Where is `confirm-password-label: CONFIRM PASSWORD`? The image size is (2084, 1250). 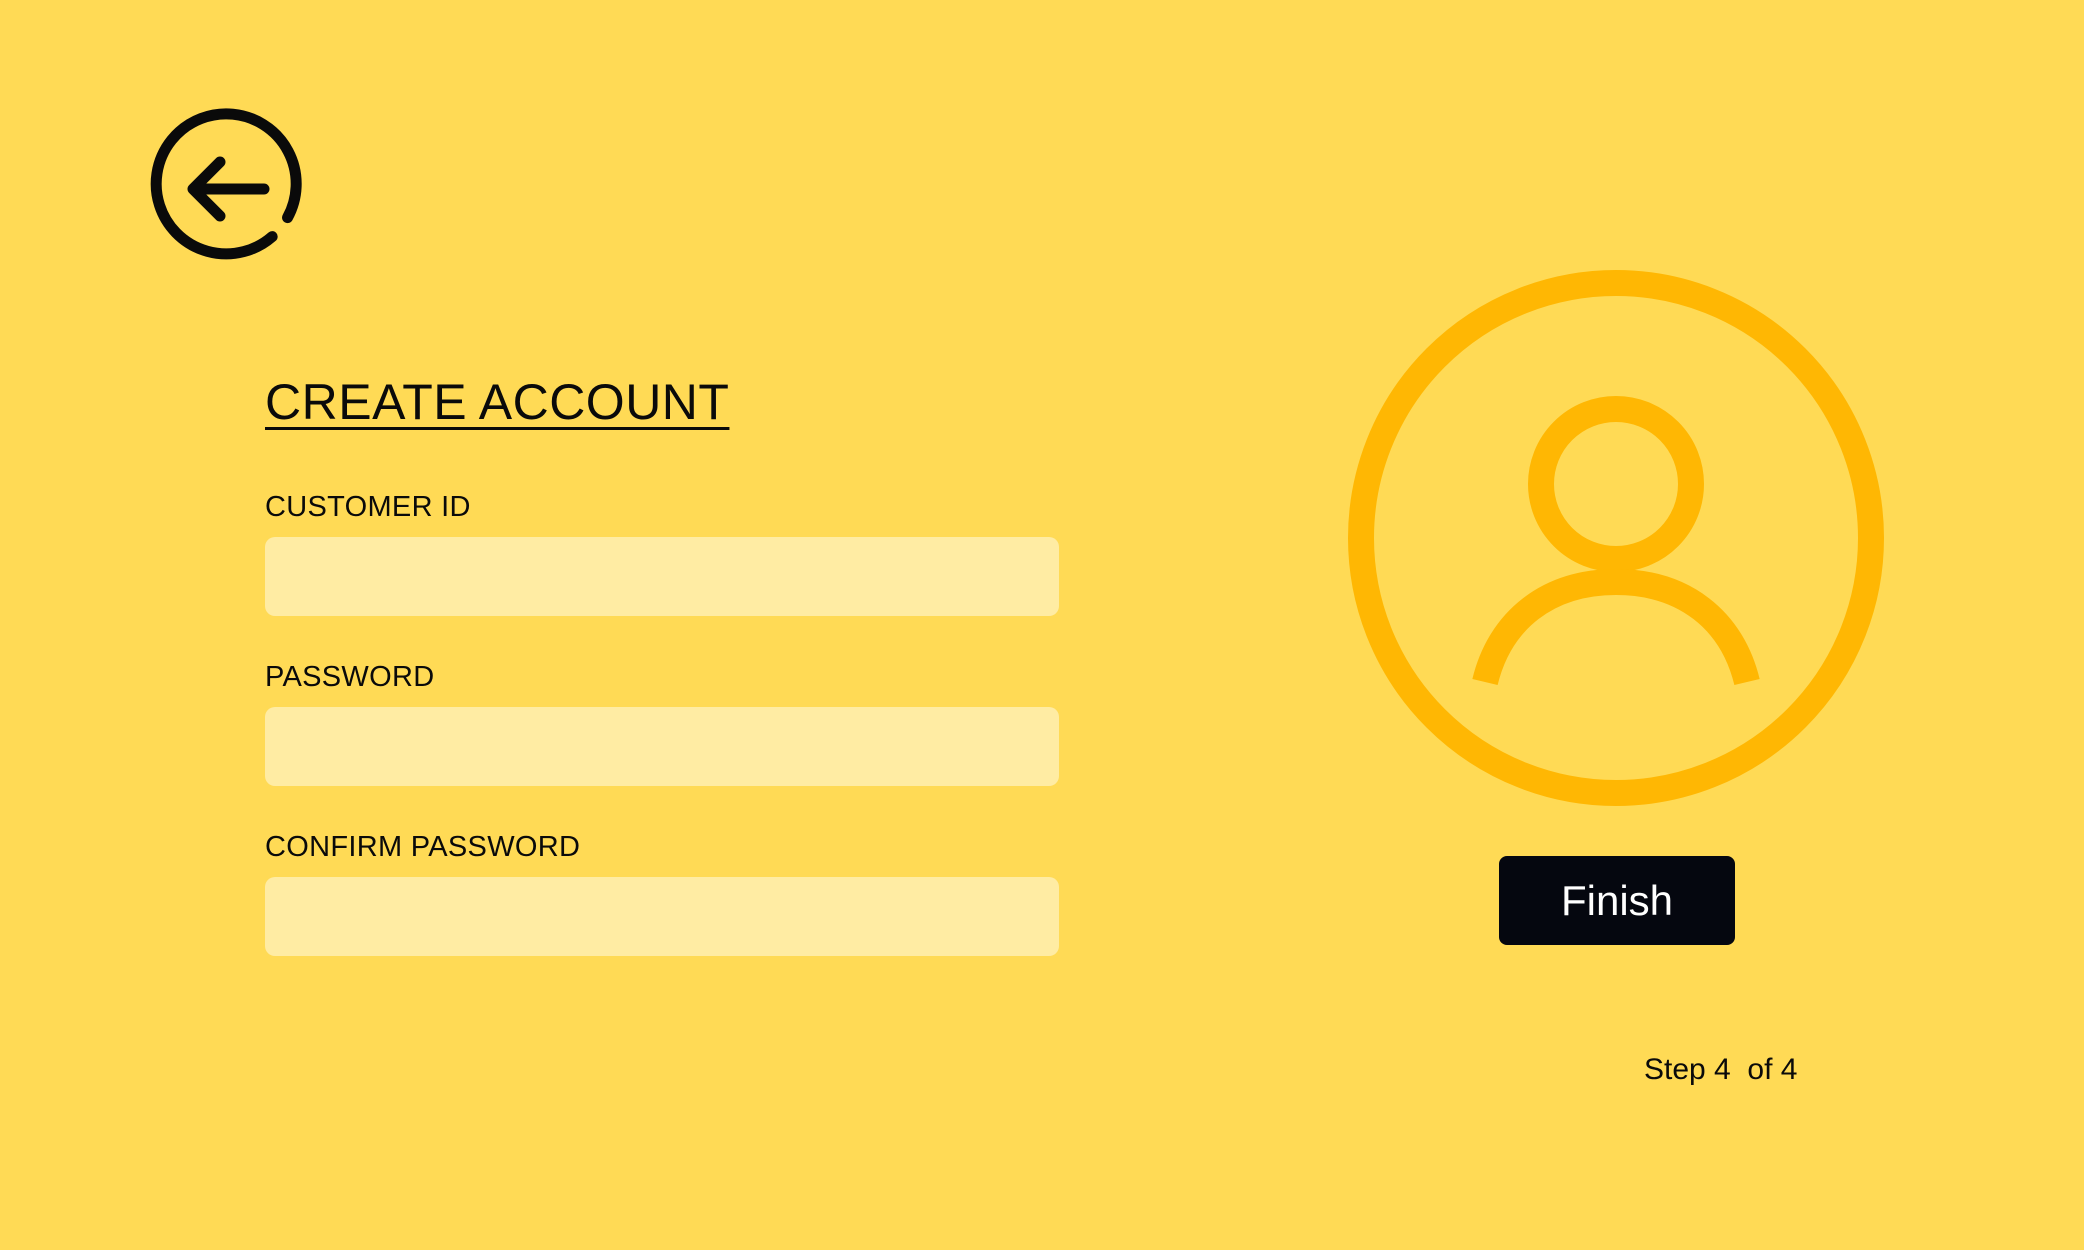
confirm-password-label: CONFIRM PASSWORD is located at coordinates (423, 847).